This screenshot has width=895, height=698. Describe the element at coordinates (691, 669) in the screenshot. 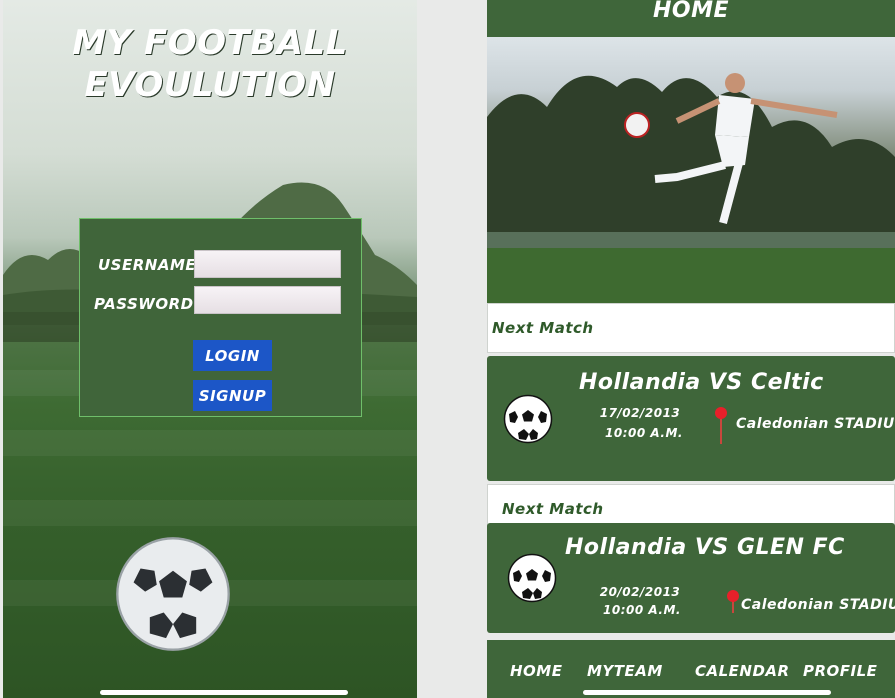

I see `tab-bar: HOME MYTEAM CALENDAR PROFILE` at that location.